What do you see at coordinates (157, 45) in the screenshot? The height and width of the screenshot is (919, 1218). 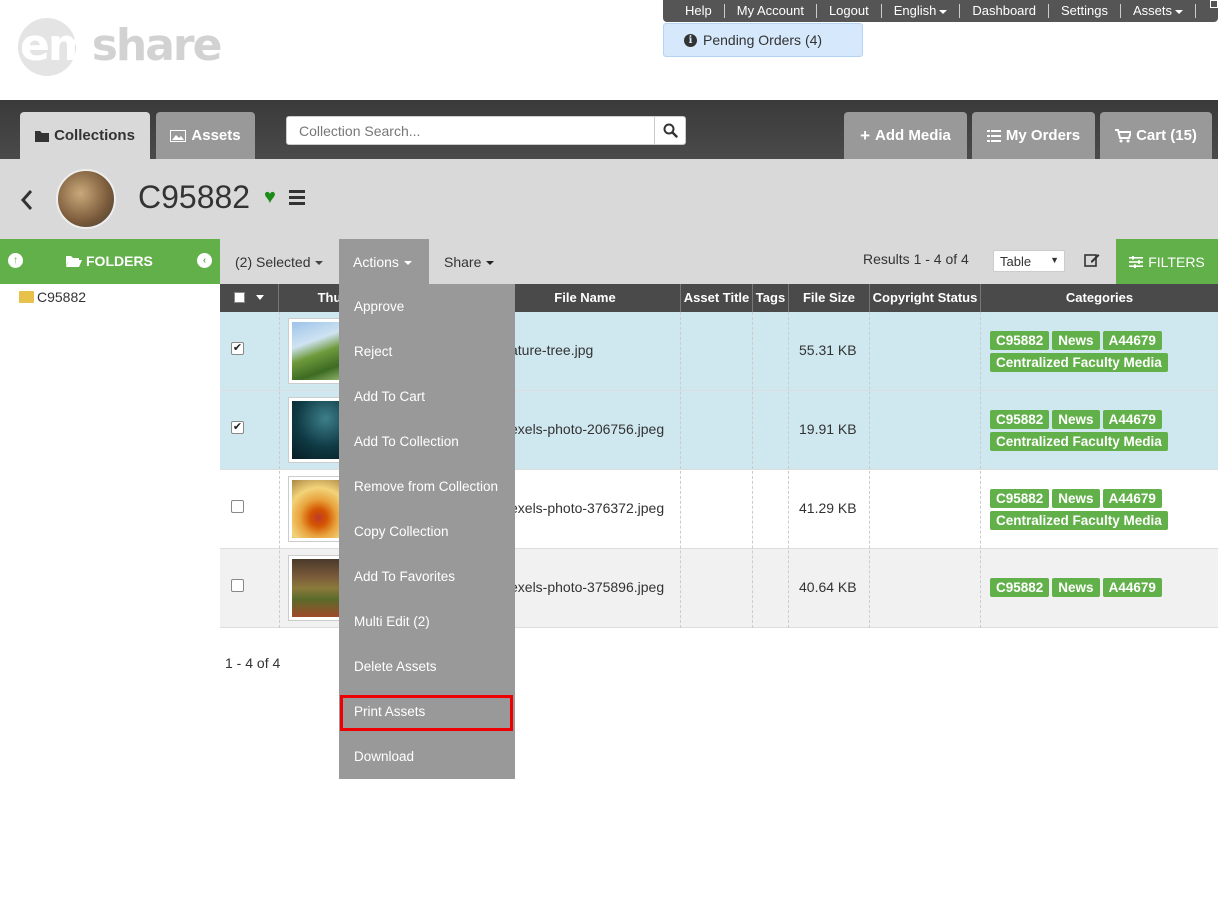 I see `logo-text-share: share` at bounding box center [157, 45].